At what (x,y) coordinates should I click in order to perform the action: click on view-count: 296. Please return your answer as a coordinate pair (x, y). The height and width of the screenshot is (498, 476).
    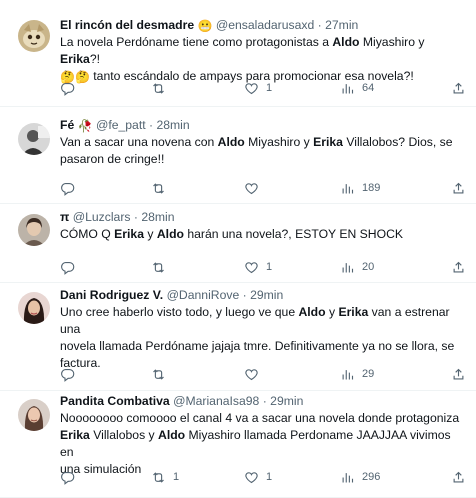
    Looking at the image, I should click on (371, 477).